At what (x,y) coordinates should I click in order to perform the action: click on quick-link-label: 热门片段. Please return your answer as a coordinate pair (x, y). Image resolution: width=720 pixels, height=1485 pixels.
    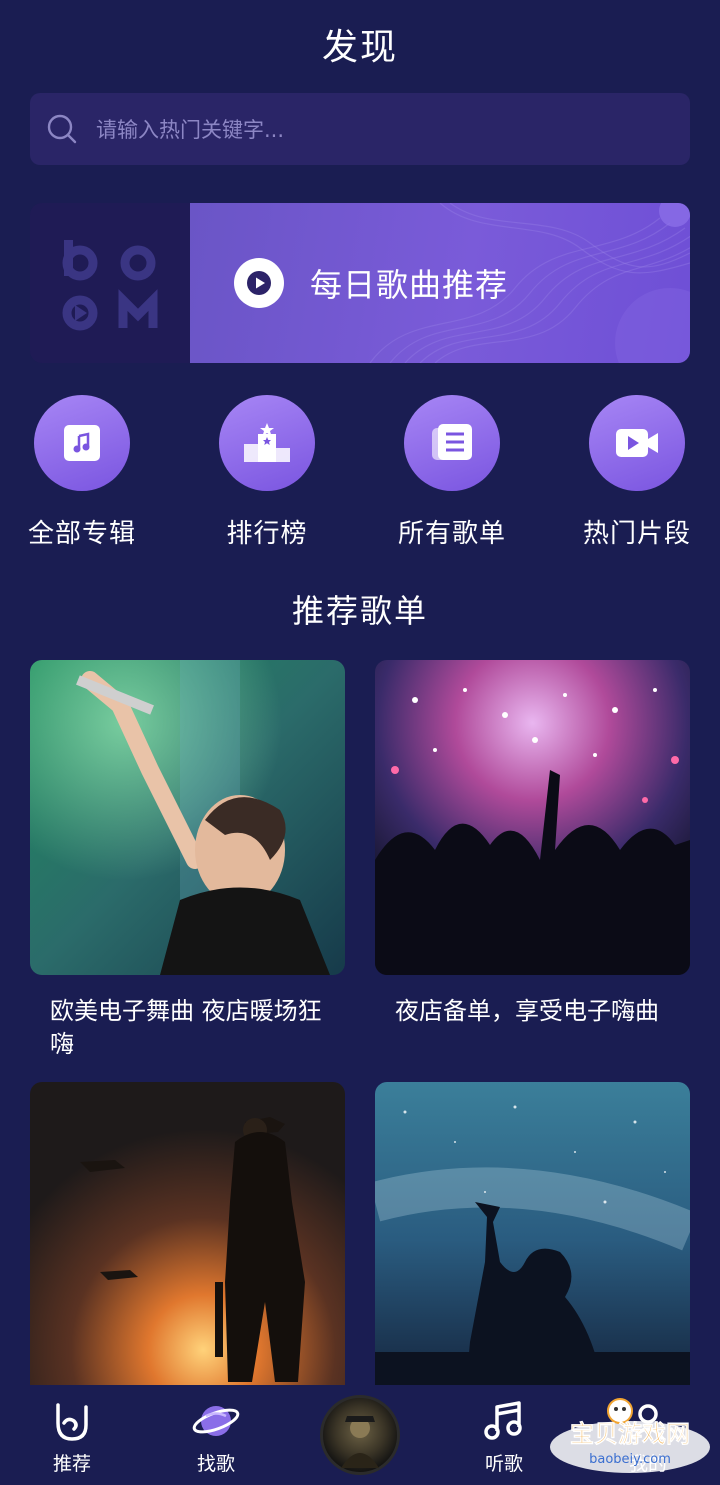
    Looking at the image, I should click on (636, 534).